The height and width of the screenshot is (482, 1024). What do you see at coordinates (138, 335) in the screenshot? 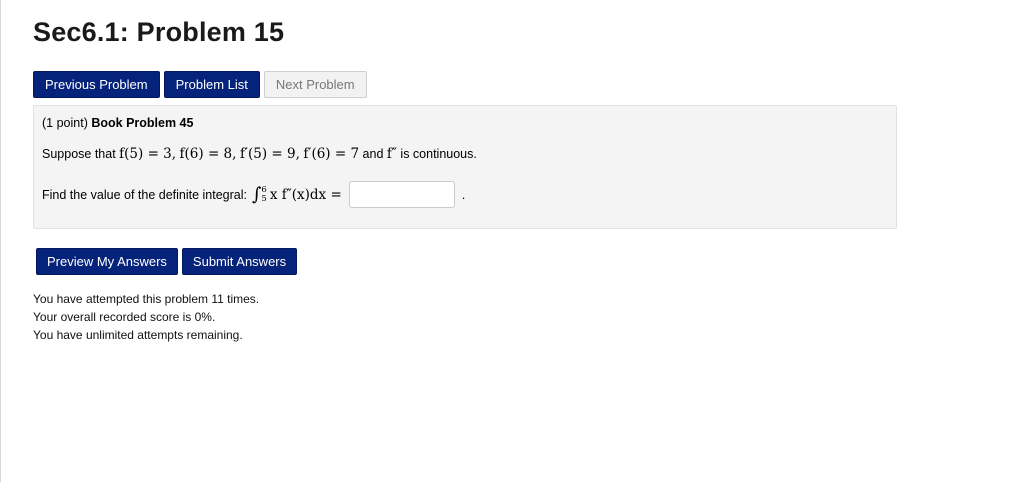
I see `remaining-text: You have unlimited attempts remaining.` at bounding box center [138, 335].